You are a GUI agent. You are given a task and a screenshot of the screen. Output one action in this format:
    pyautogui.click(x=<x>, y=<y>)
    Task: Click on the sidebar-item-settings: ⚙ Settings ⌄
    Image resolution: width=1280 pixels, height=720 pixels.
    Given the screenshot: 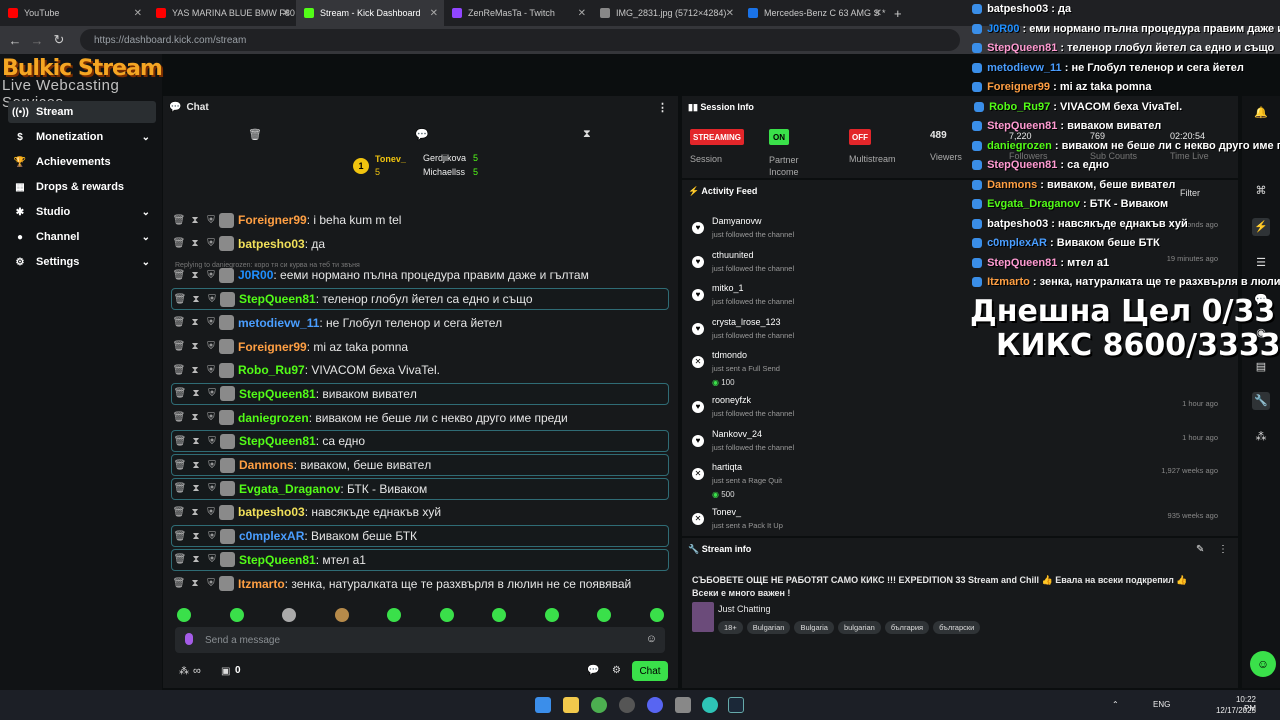 What is the action you would take?
    pyautogui.click(x=82, y=262)
    